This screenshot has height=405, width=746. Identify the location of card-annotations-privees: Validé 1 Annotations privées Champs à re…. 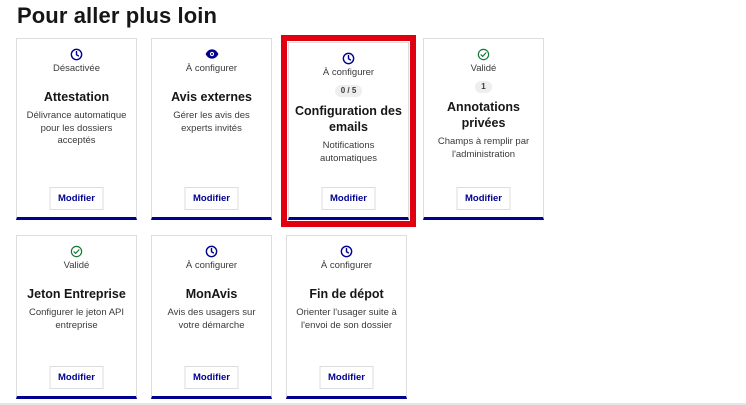
(483, 129).